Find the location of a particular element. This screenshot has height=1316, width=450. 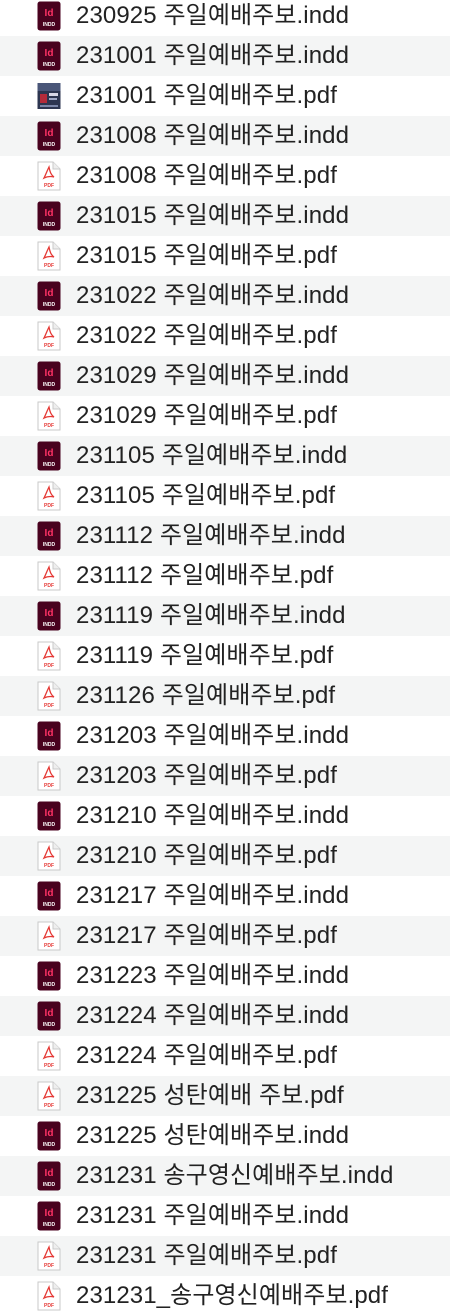

file-row: Id INDD 231231 송구영신예배주보.indd is located at coordinates (225, 1176).